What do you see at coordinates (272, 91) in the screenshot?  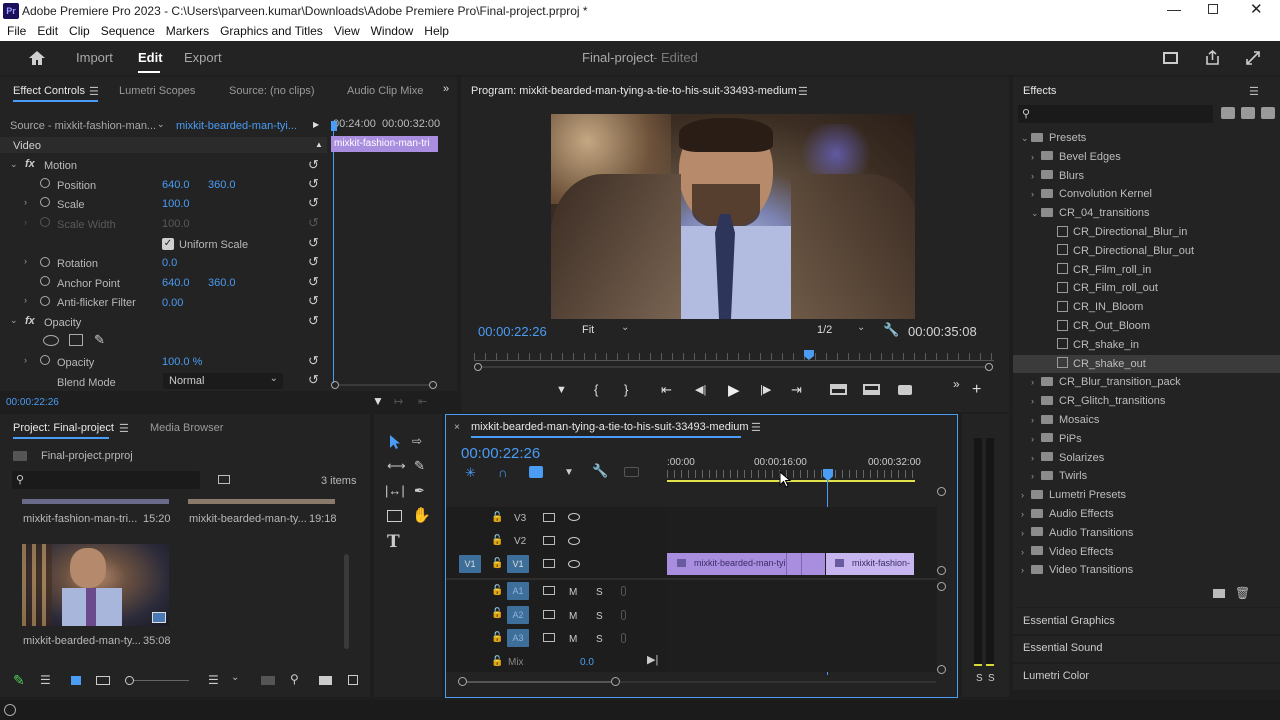 I see `tab-source: Source: (no clips)` at bounding box center [272, 91].